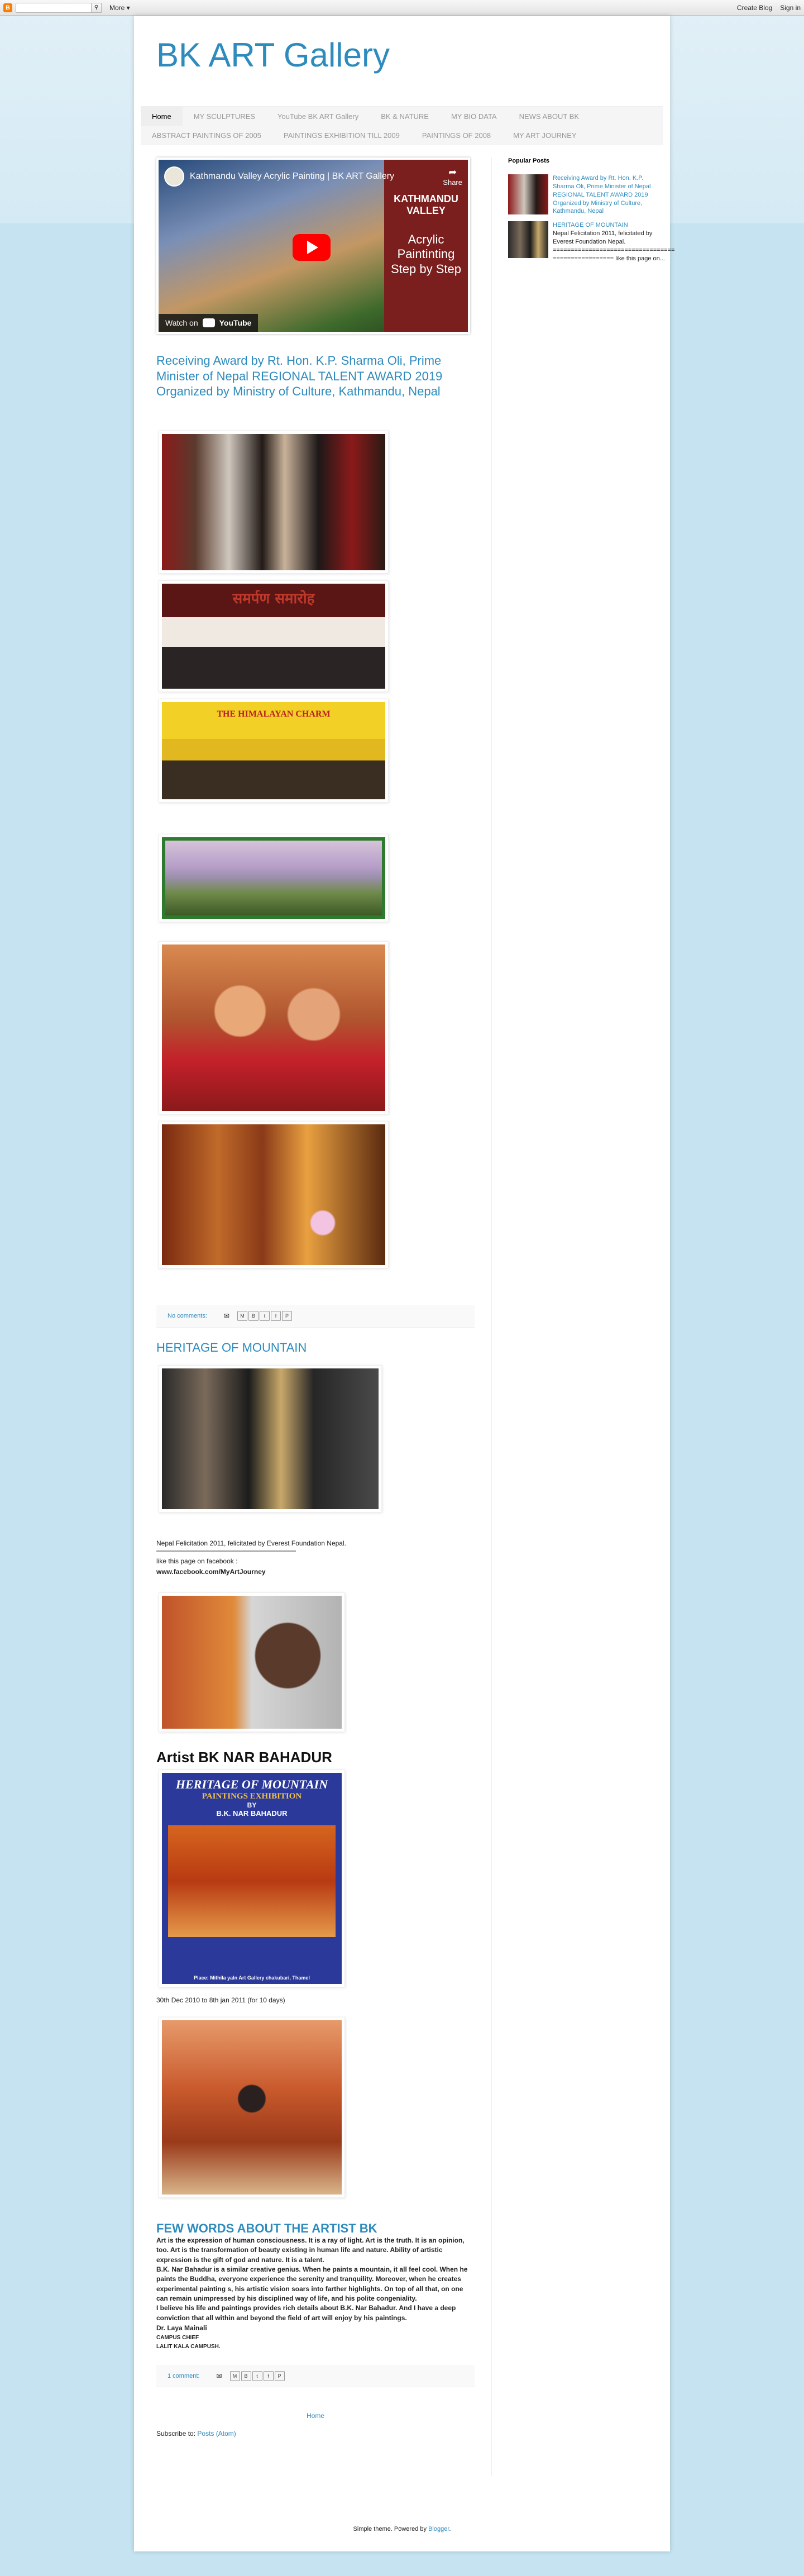 This screenshot has width=804, height=2576. What do you see at coordinates (318, 116) in the screenshot?
I see `tab-youtube: YouTube BK ART Gallery` at bounding box center [318, 116].